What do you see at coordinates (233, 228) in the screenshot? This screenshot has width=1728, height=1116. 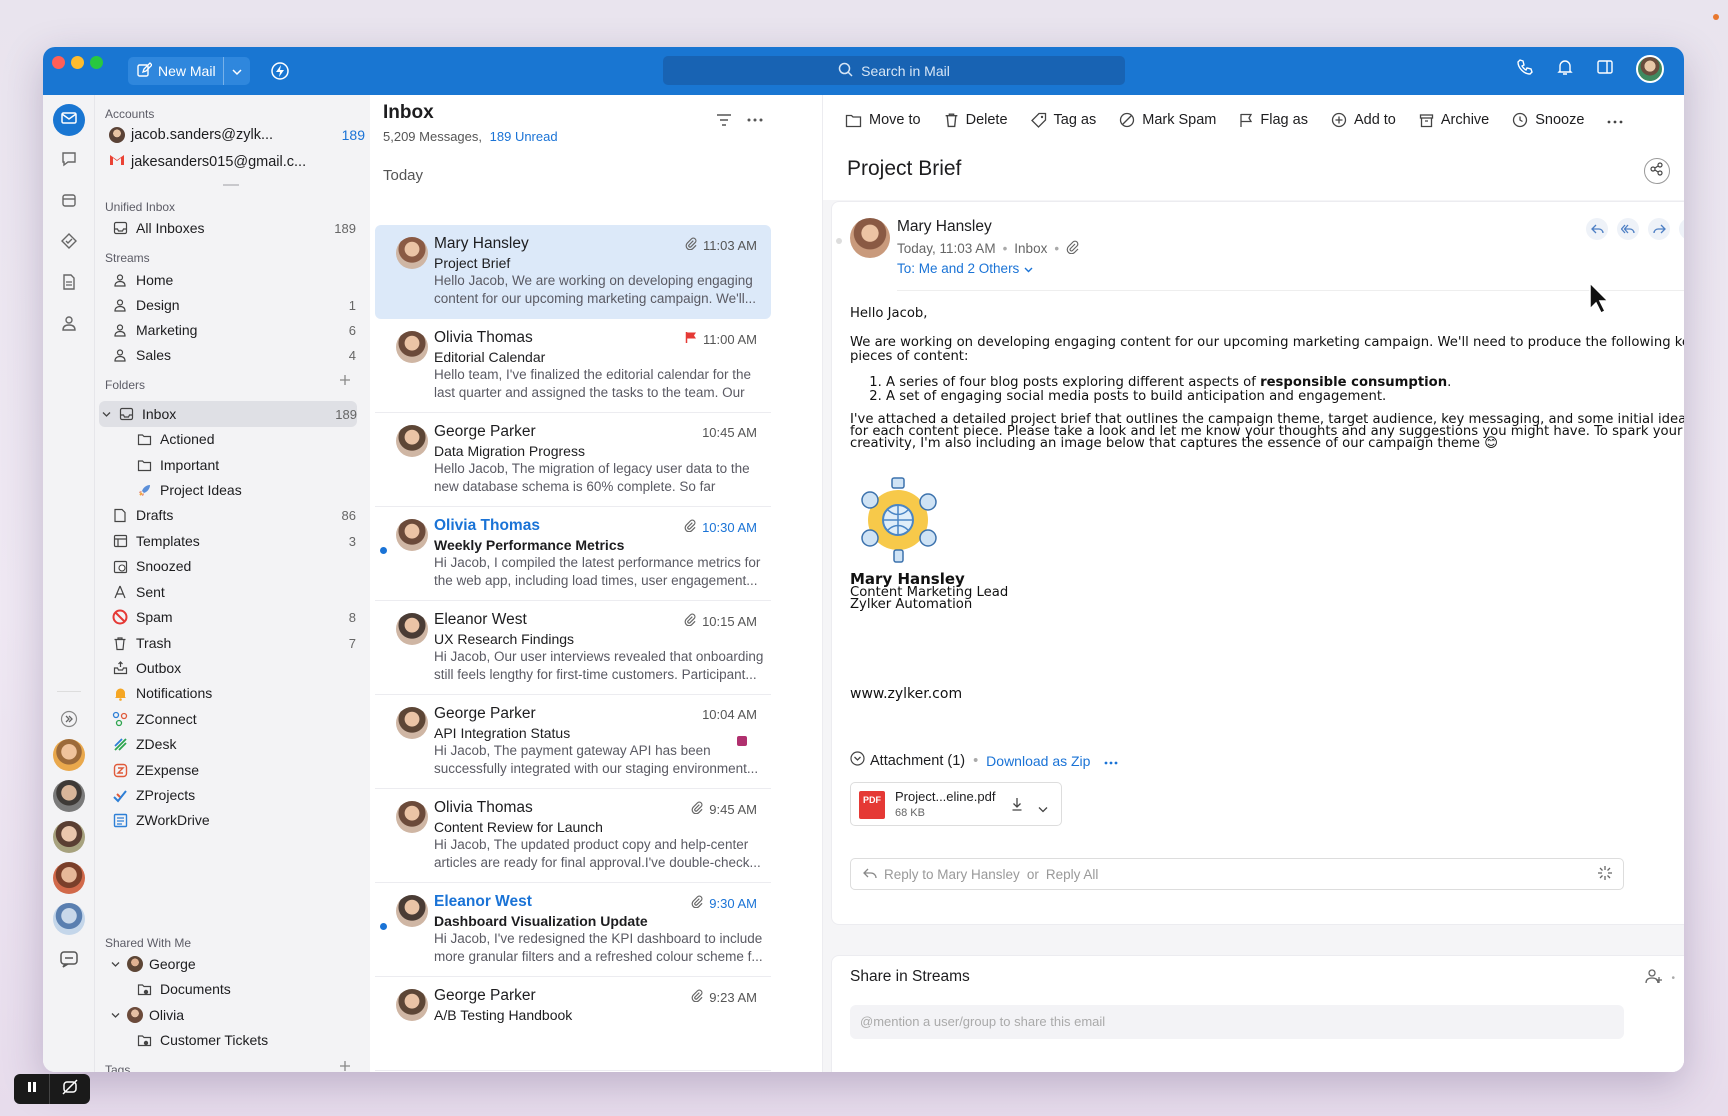 I see `all-inboxes: All Inboxes 189` at bounding box center [233, 228].